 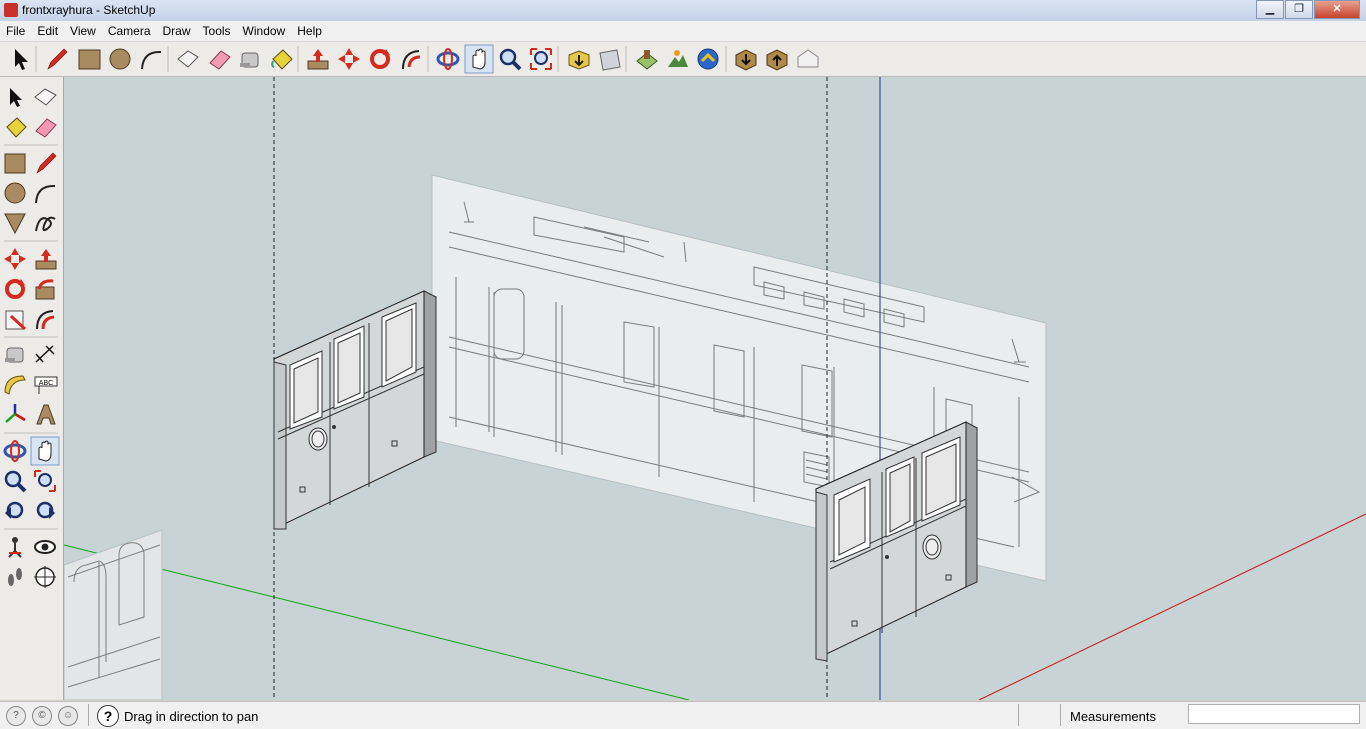 What do you see at coordinates (191, 716) in the screenshot?
I see `status-hint: Drag in direction to pan` at bounding box center [191, 716].